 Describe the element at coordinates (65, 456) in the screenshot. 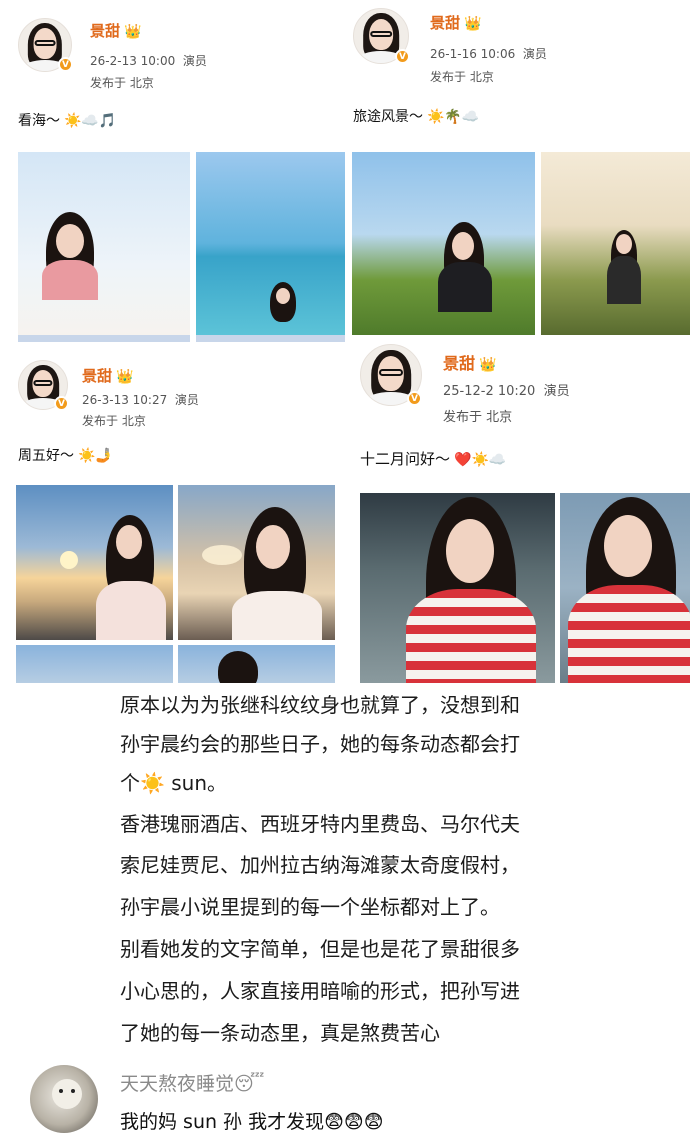

I see `post-text: 周五好～ ☀️🤳` at that location.